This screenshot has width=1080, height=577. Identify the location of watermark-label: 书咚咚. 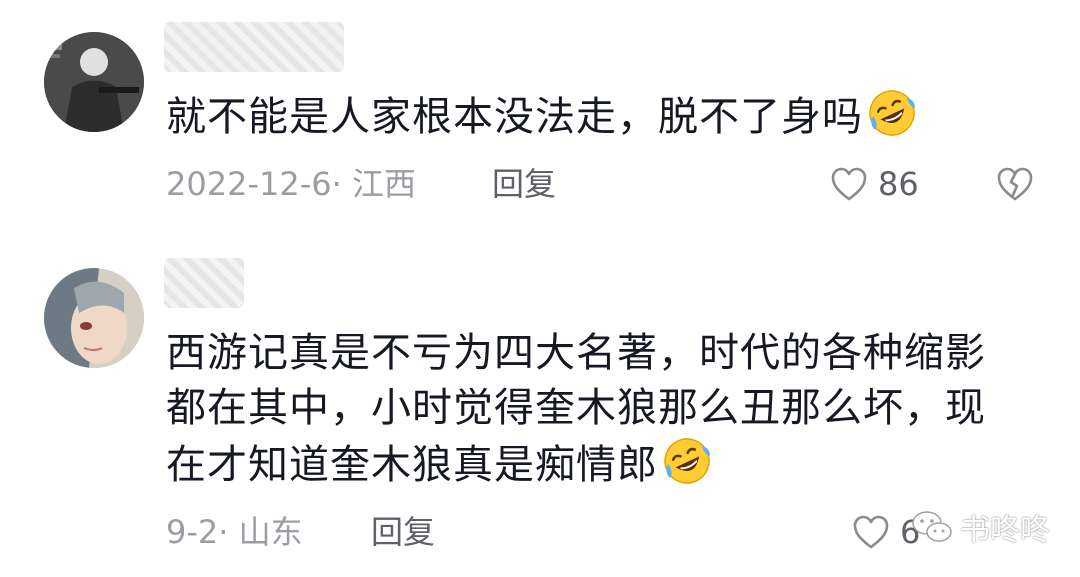
(1005, 530).